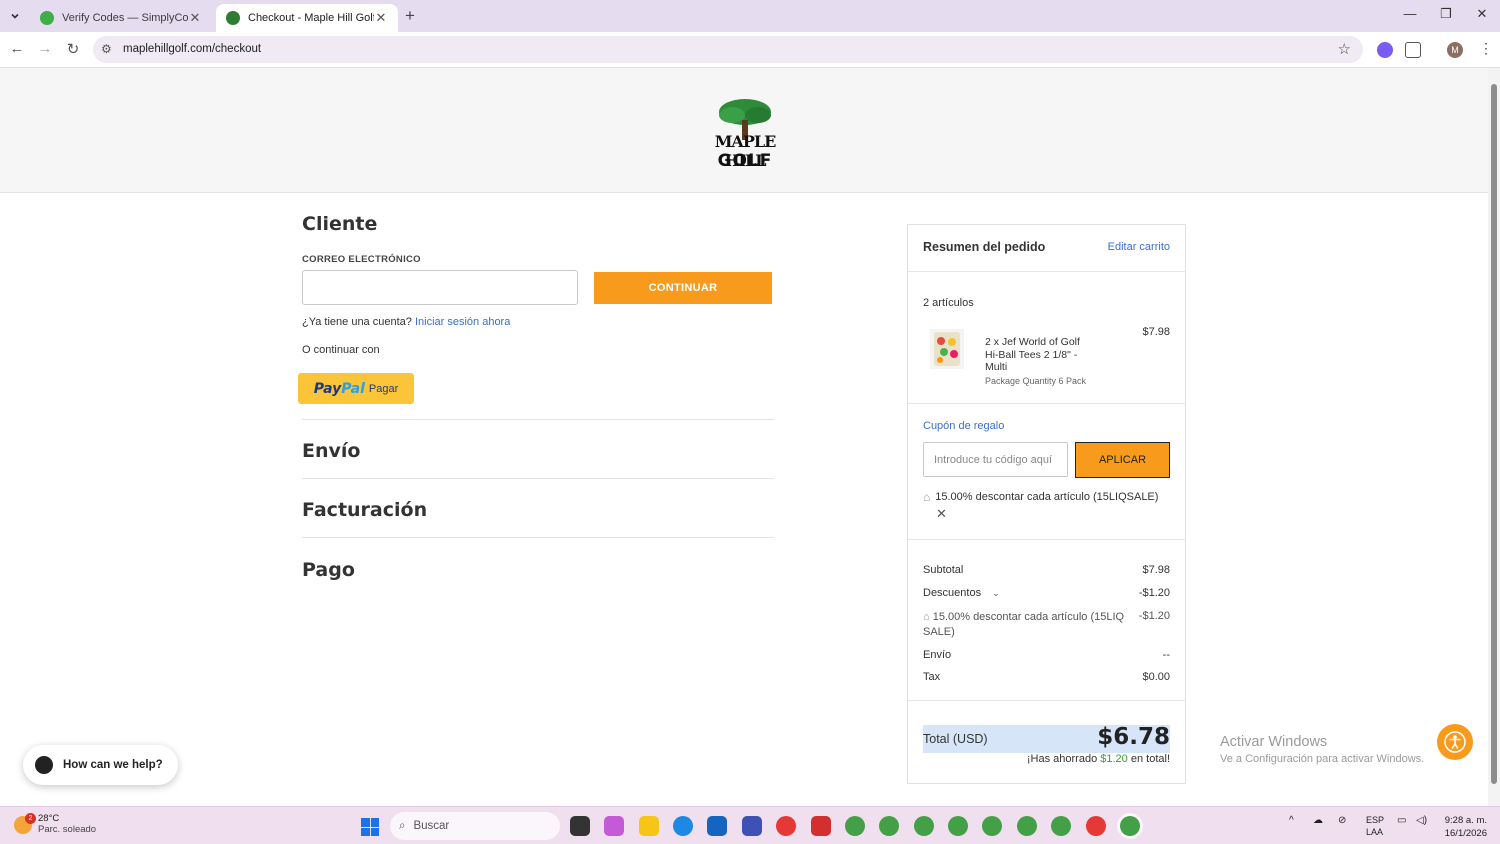 This screenshot has height=844, width=1500. What do you see at coordinates (328, 570) in the screenshot?
I see `payment-heading: Pago` at bounding box center [328, 570].